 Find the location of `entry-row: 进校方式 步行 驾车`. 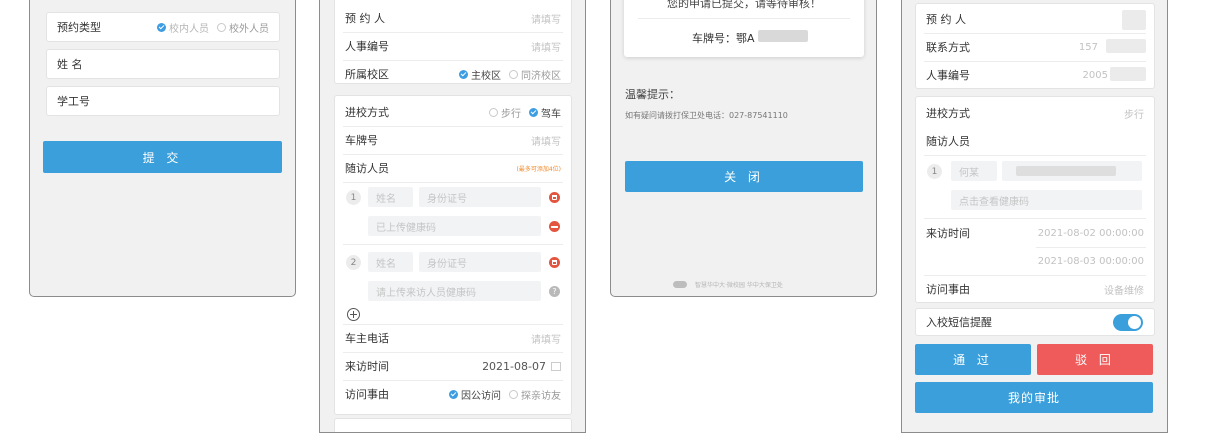

entry-row: 进校方式 步行 驾车 is located at coordinates (453, 112).